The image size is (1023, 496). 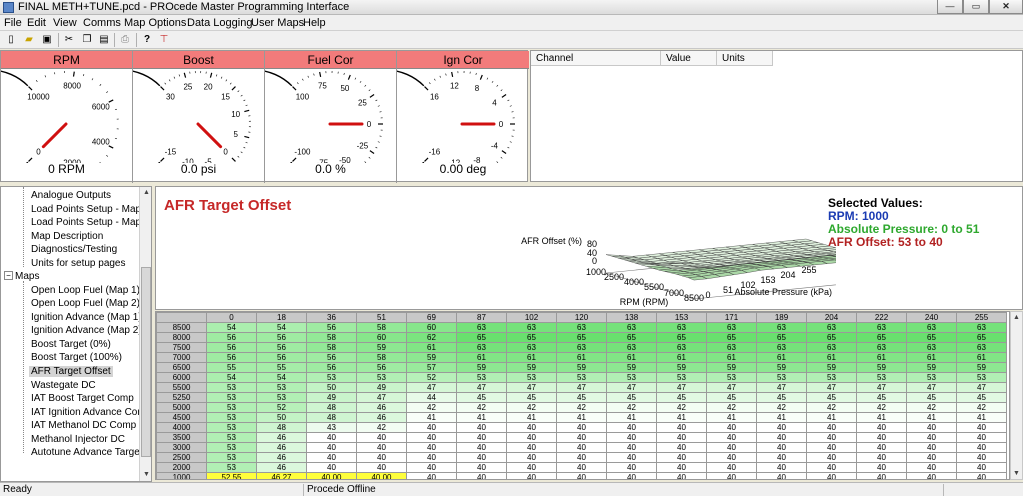 I want to click on menu-data-logging: Data Logging, so click(x=219, y=23).